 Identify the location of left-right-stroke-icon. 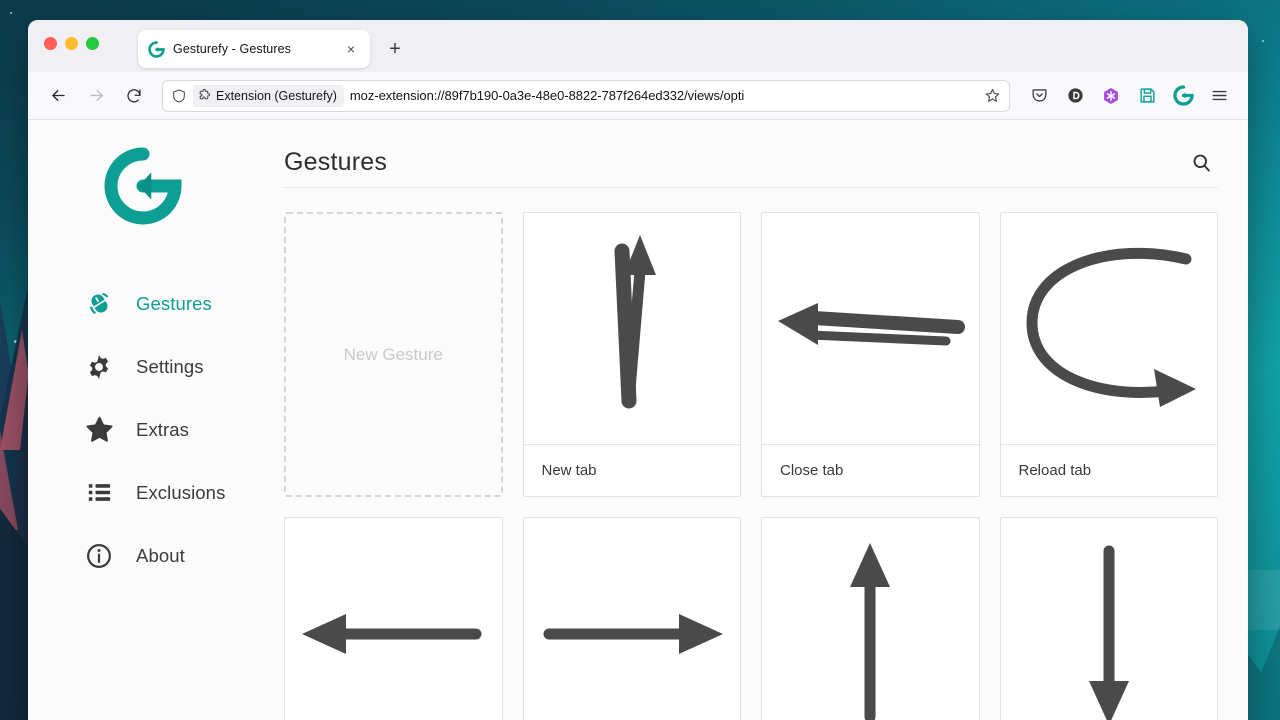
(870, 329).